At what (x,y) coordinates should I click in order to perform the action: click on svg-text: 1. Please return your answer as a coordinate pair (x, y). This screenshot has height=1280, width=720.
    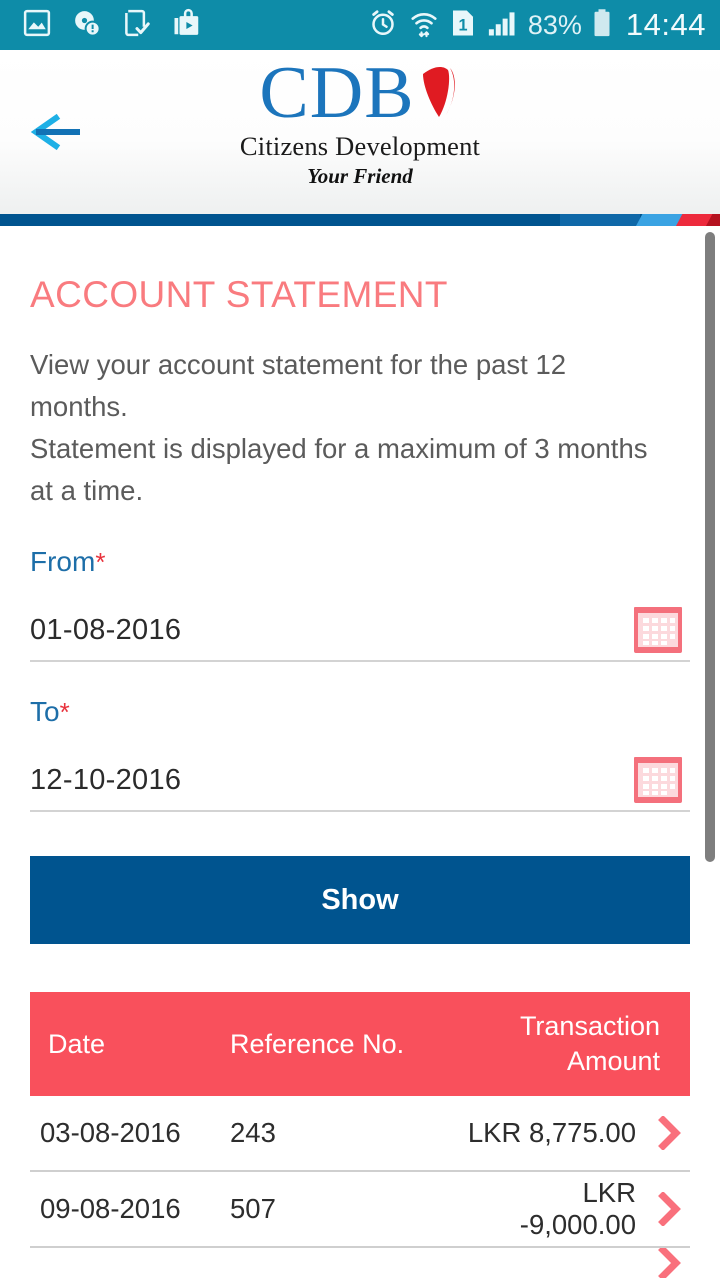
    Looking at the image, I should click on (462, 25).